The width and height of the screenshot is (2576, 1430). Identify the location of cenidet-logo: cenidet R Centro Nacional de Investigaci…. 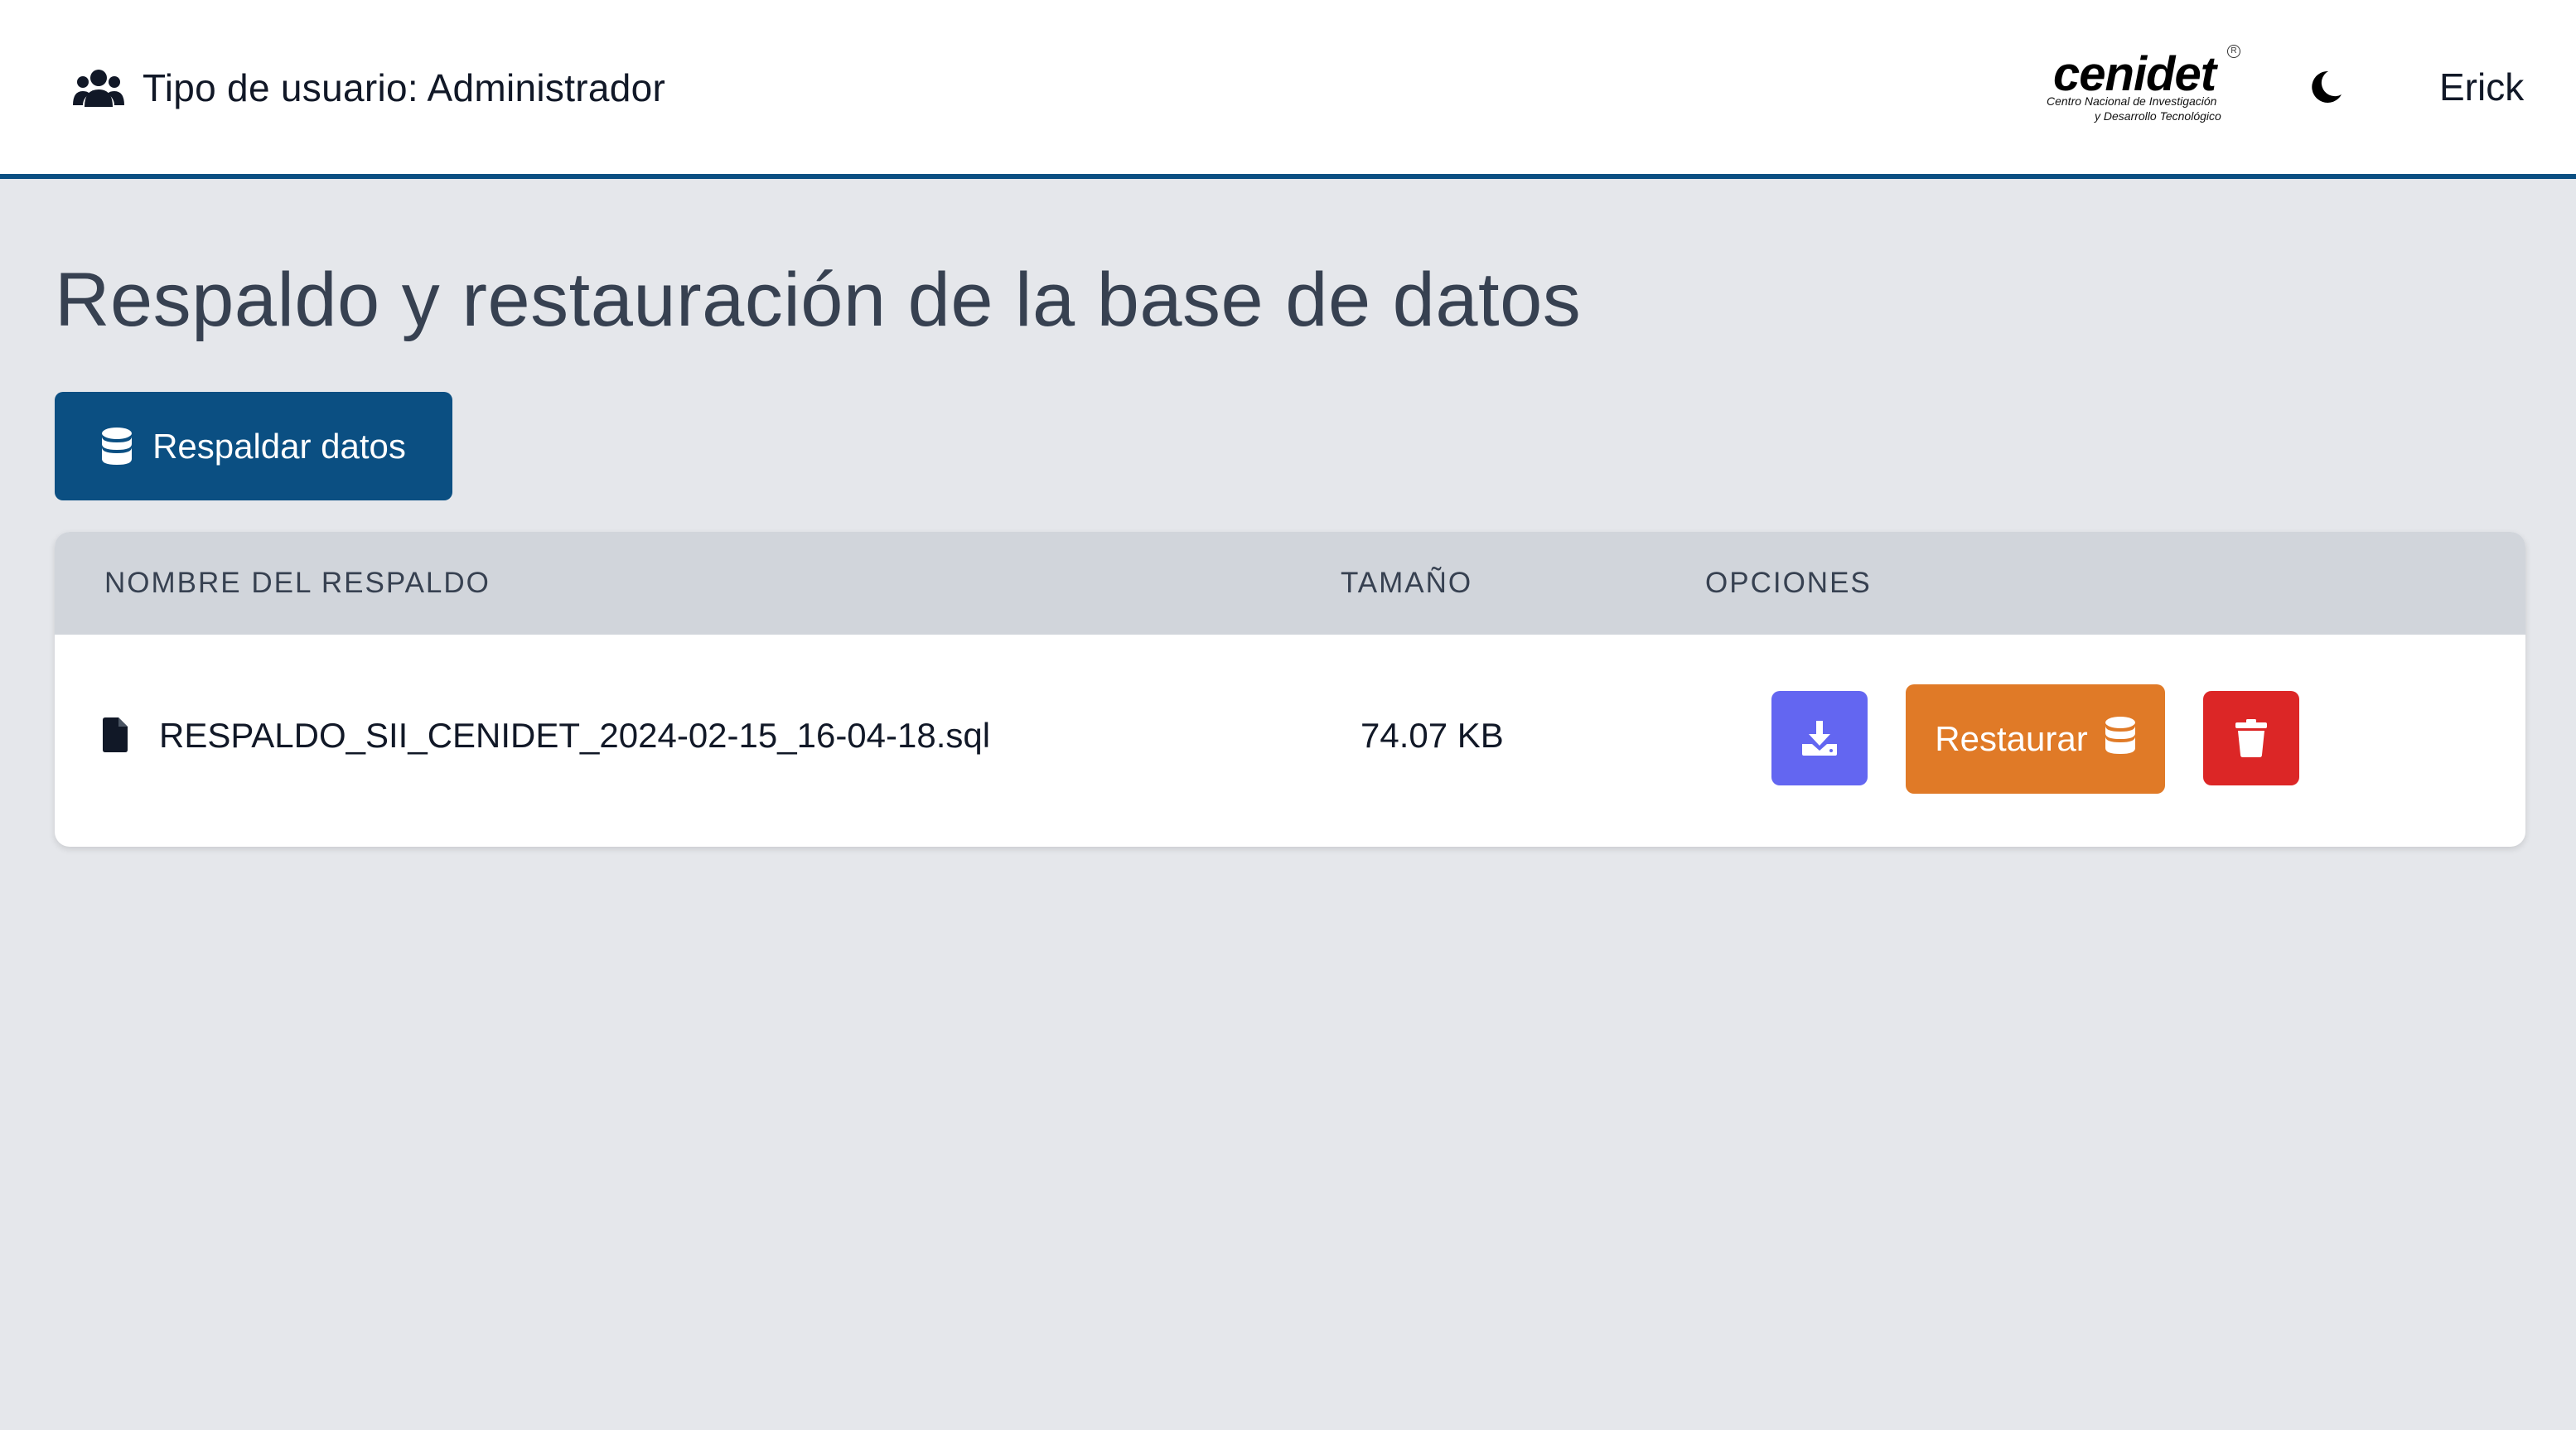
(2145, 84).